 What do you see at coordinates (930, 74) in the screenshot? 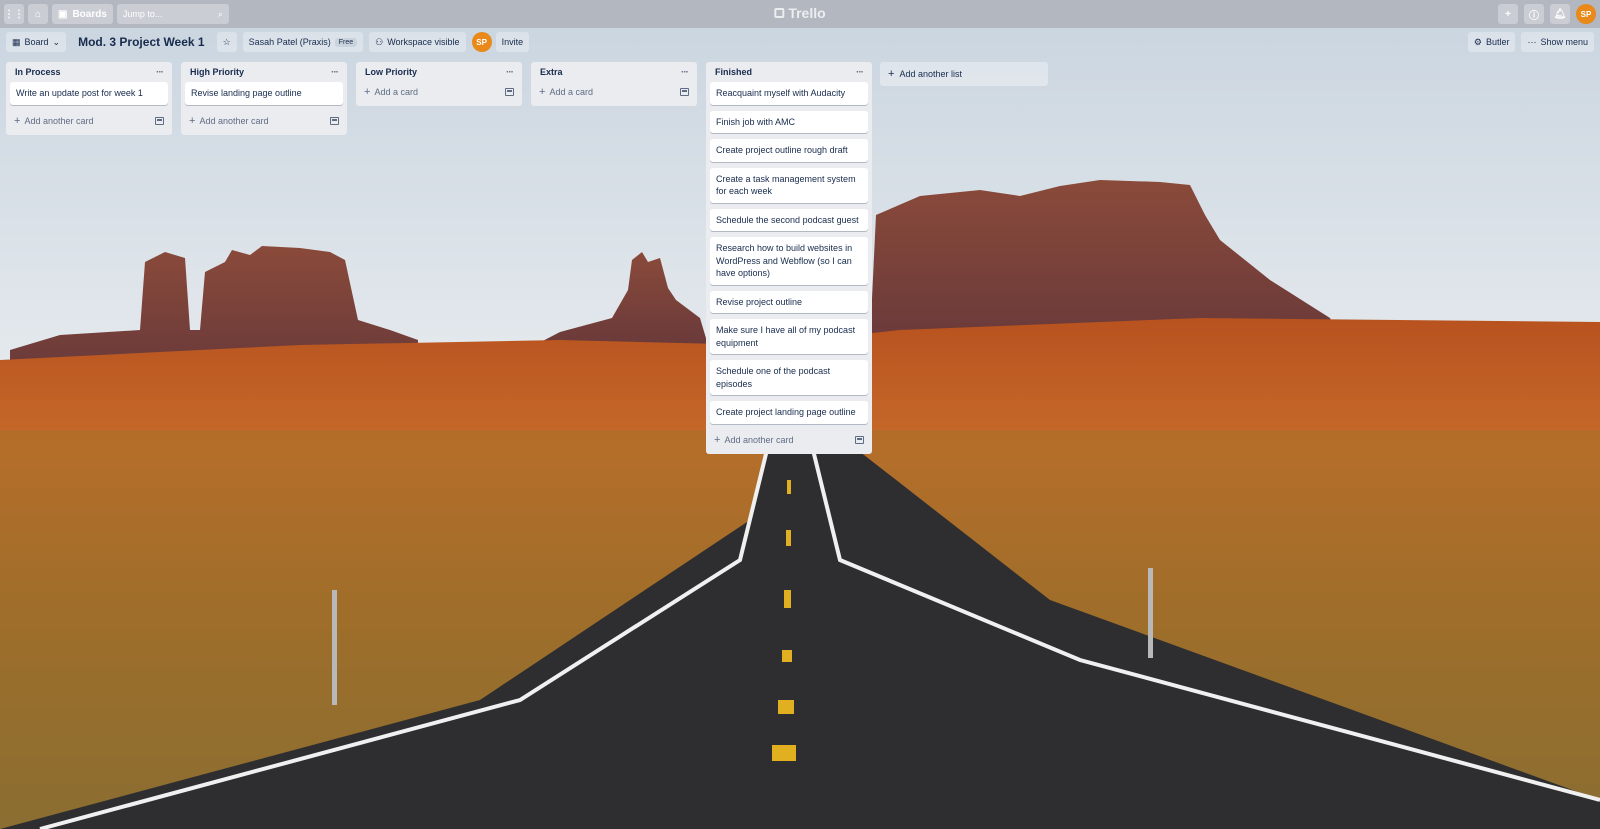
I see `add-list-label: Add another list` at bounding box center [930, 74].